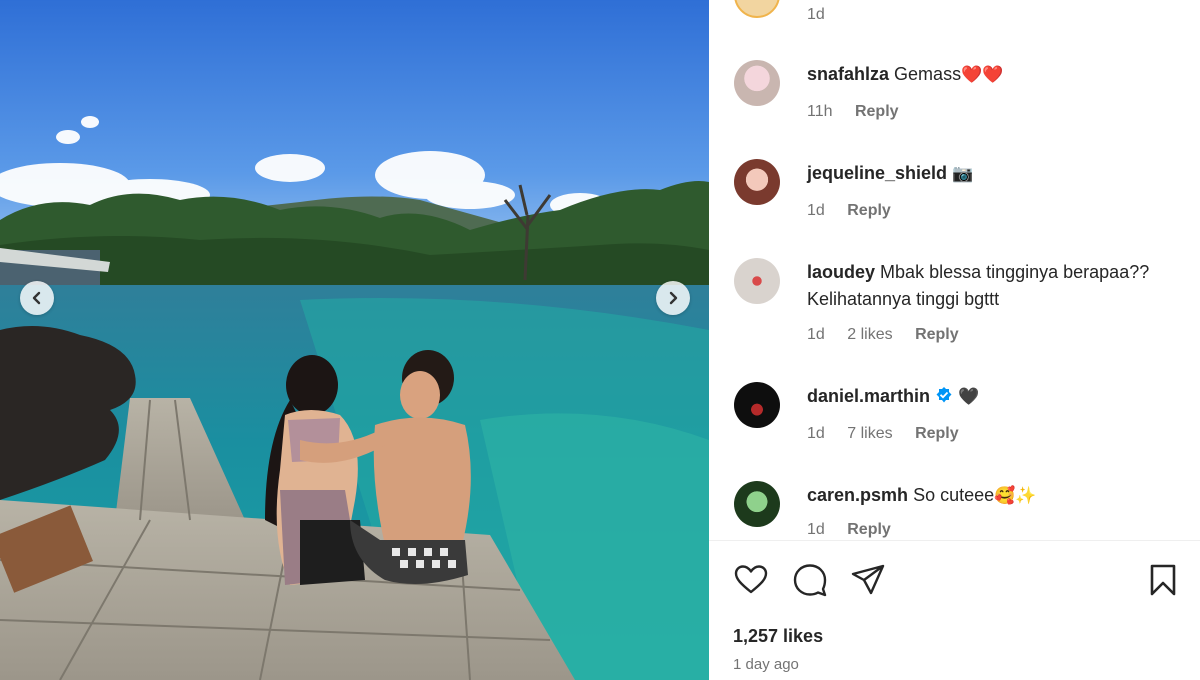  Describe the element at coordinates (954, 540) in the screenshot. I see `divider` at that location.